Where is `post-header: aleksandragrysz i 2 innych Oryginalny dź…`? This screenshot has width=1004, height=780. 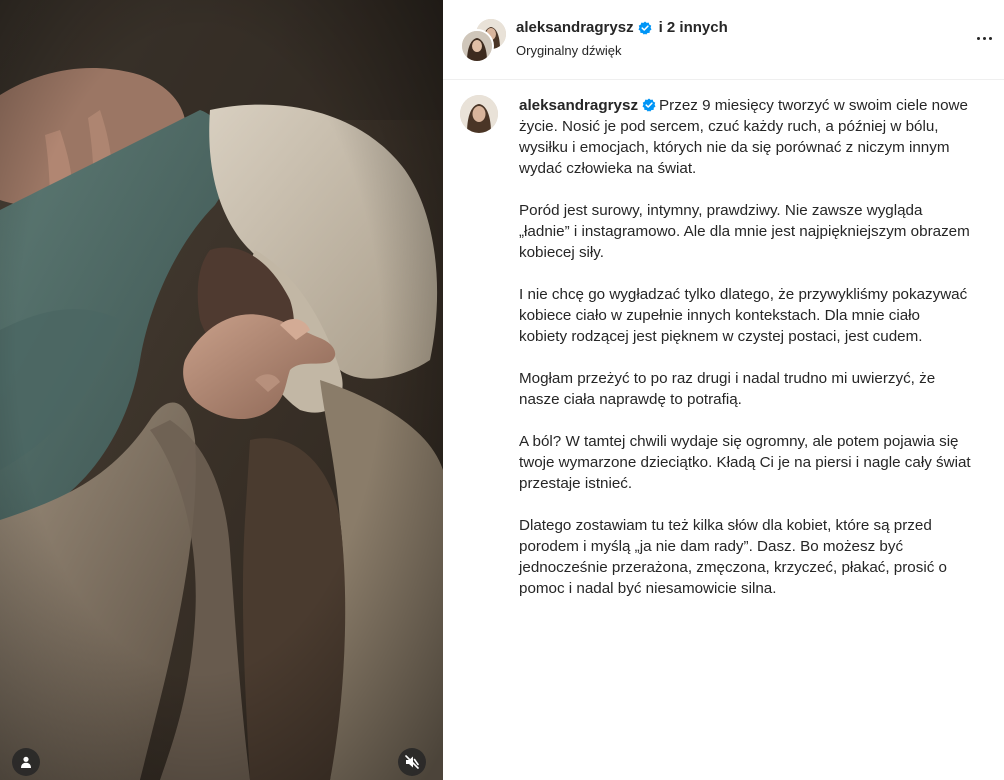
post-header: aleksandragrysz i 2 innych Oryginalny dź… is located at coordinates (723, 40).